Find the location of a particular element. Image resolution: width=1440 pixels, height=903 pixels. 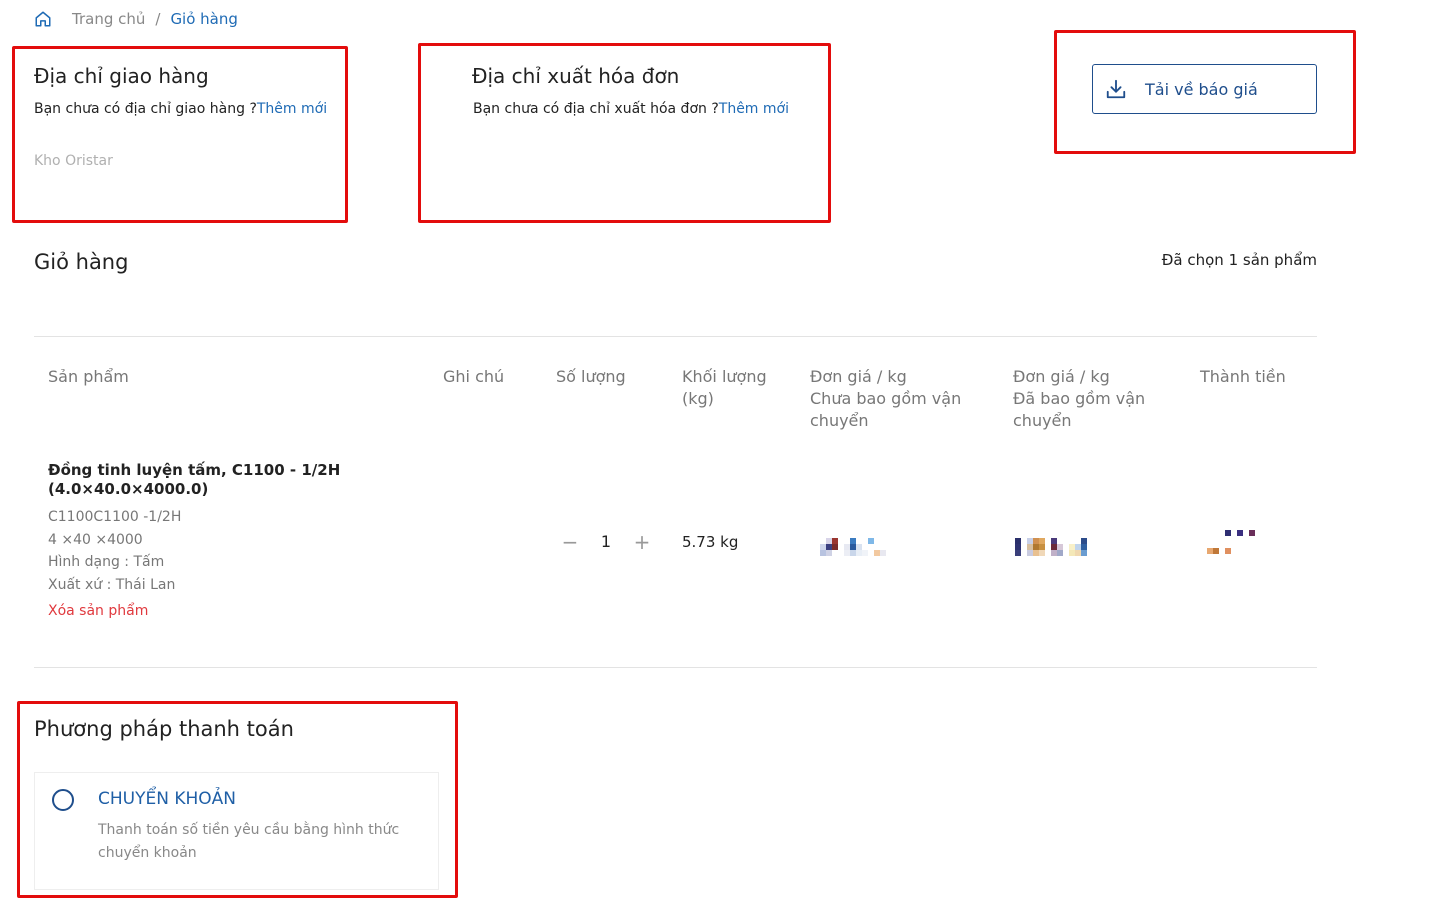

invoice-empty-label: Bạn chưa có địa chỉ xuất hóa đơn ? is located at coordinates (596, 109).